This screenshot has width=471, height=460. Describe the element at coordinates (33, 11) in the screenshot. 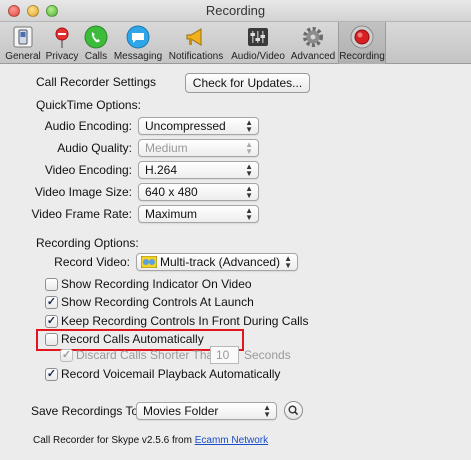

I see `minimize-window-button` at that location.